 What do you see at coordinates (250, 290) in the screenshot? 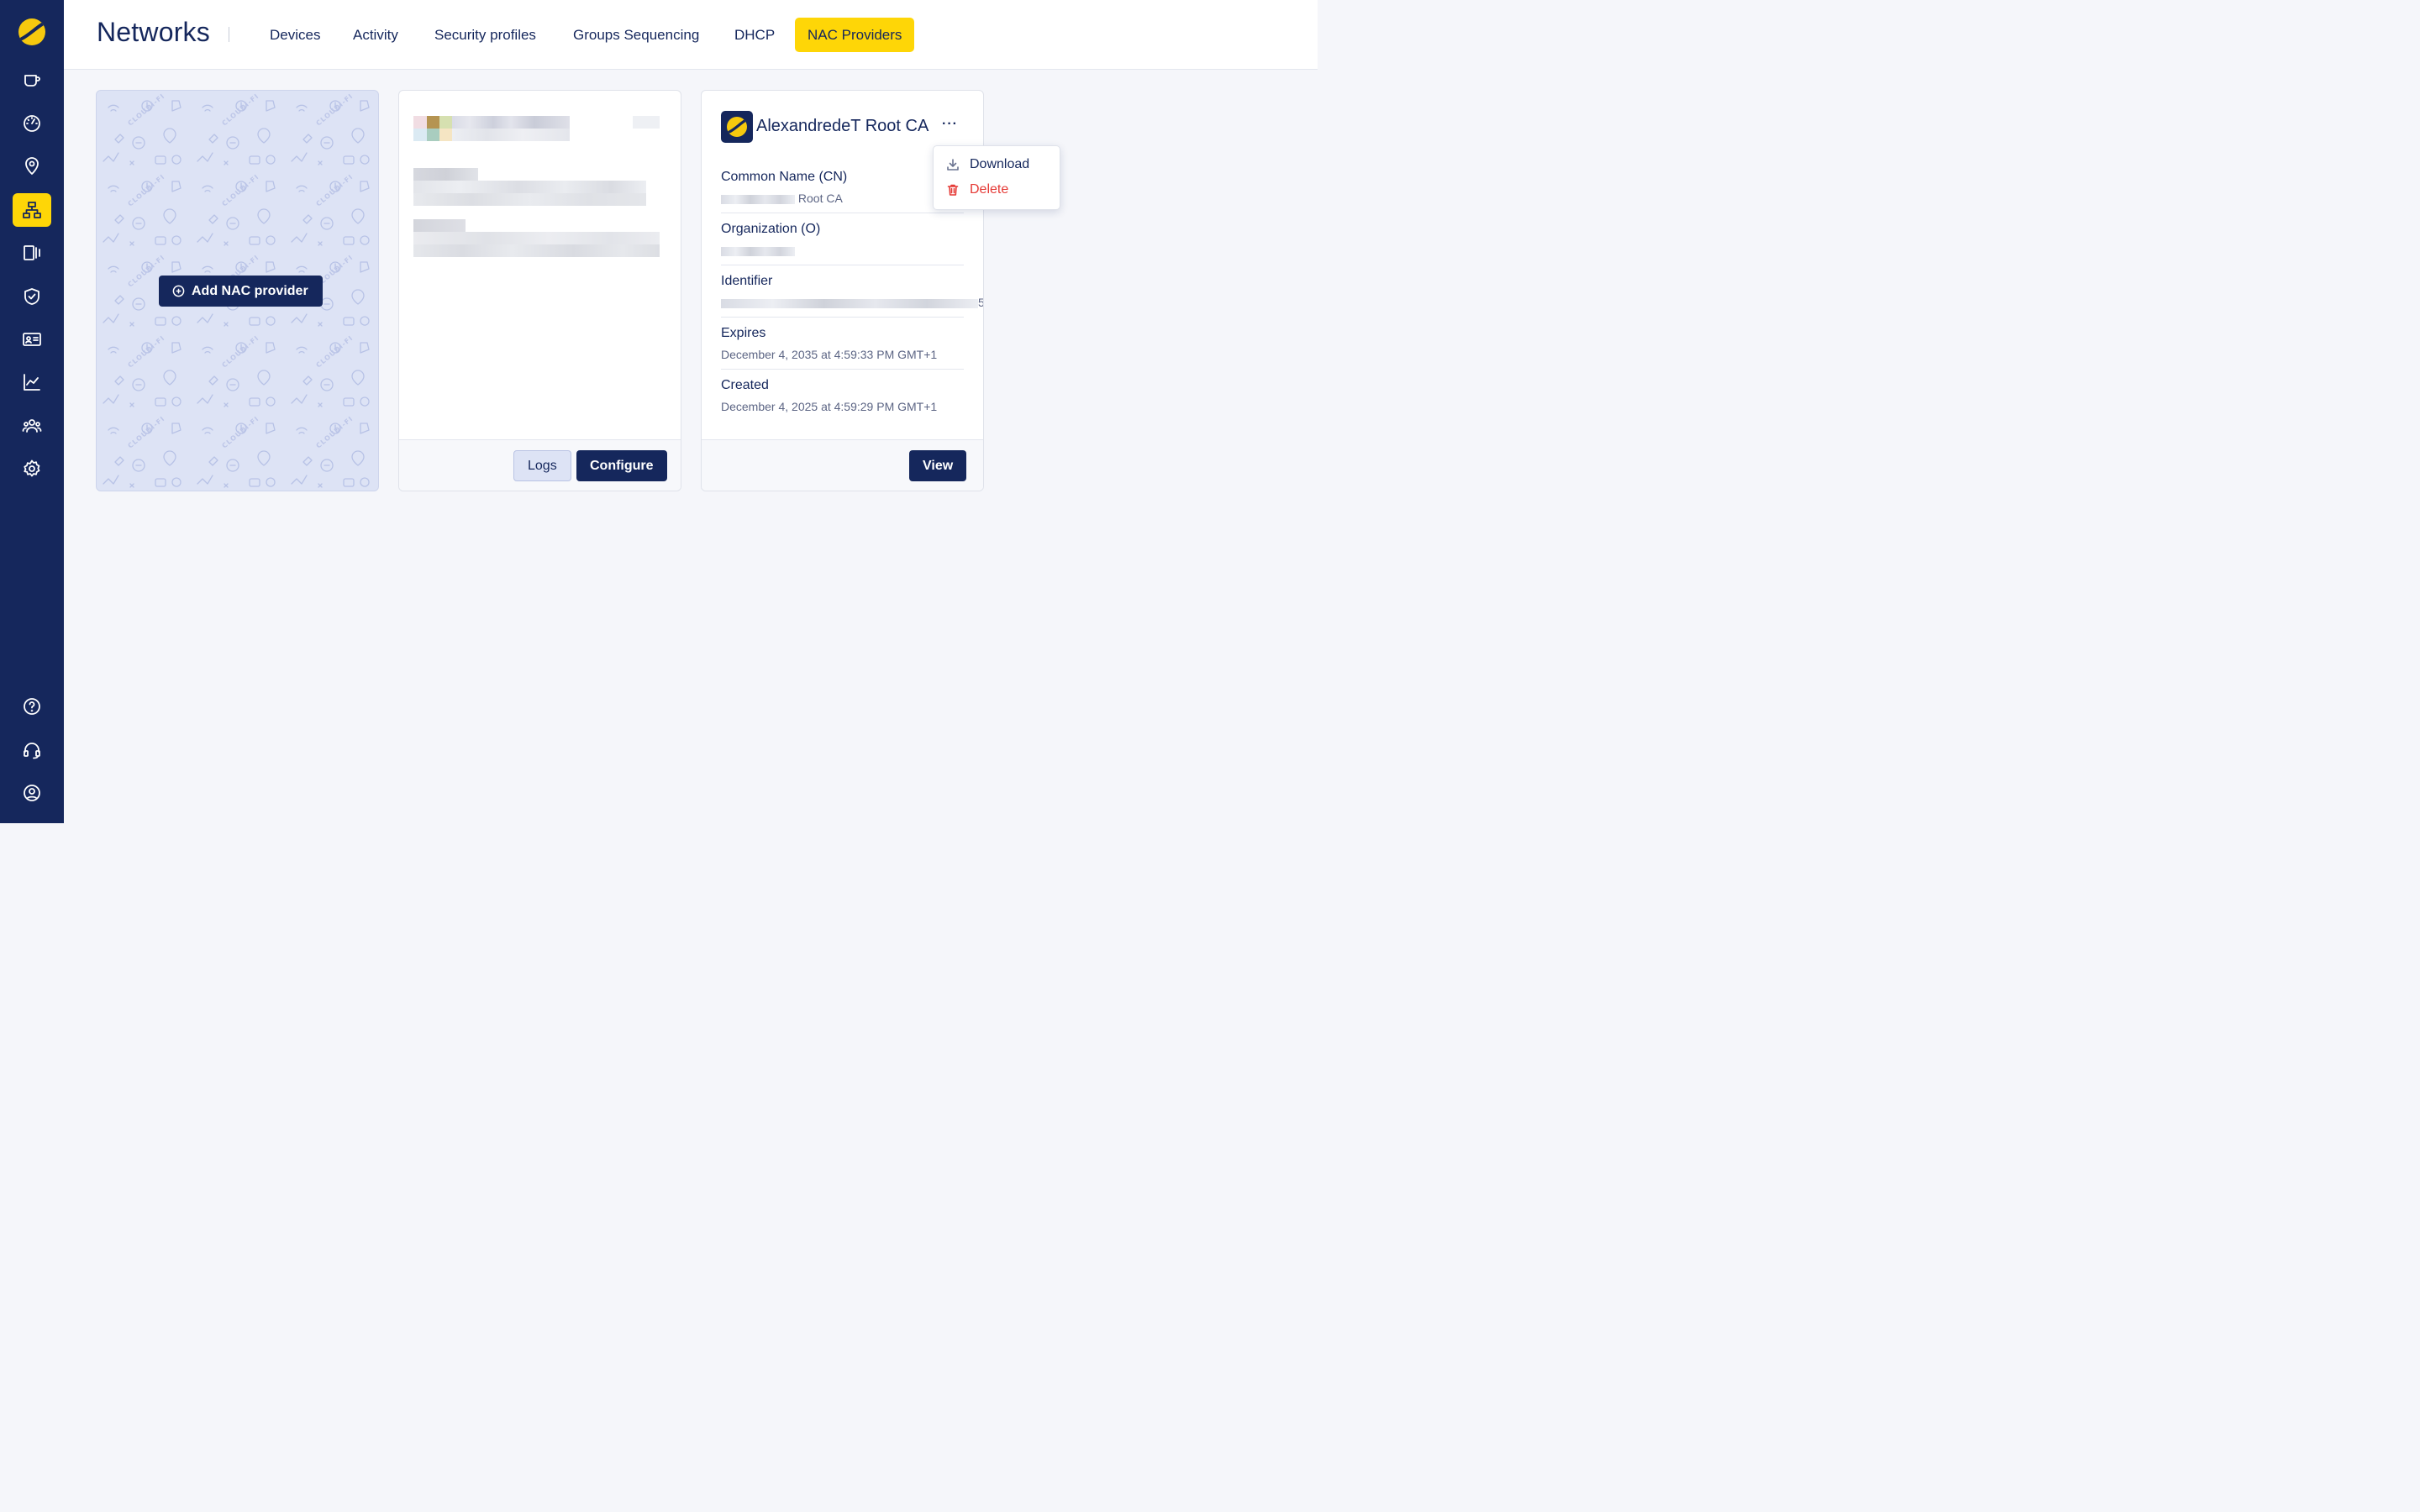
I see `add-nac-provider-label: Add NAC provider` at bounding box center [250, 290].